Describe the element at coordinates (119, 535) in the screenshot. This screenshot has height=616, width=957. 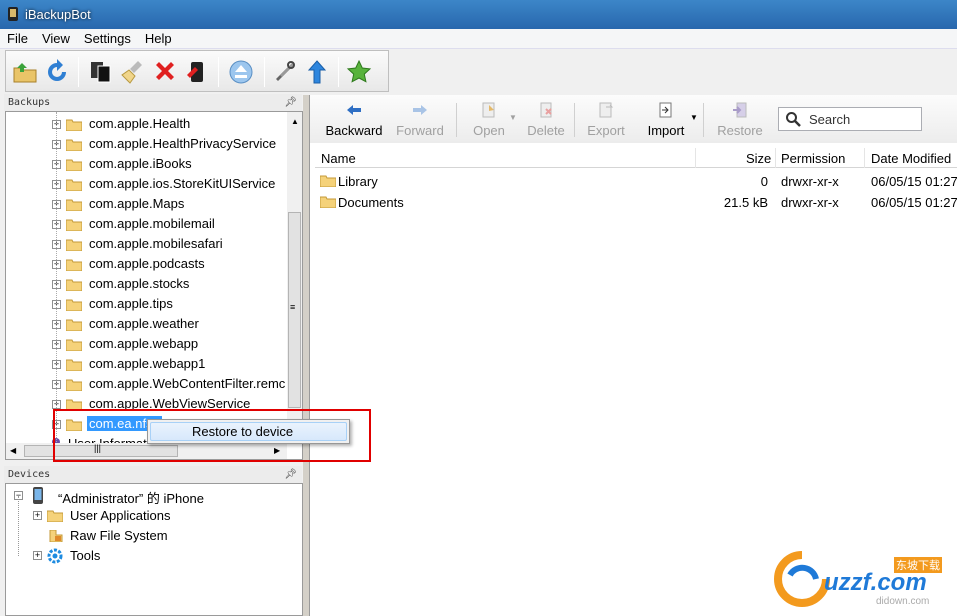
I see `raw-file-system-label: Raw File System` at that location.